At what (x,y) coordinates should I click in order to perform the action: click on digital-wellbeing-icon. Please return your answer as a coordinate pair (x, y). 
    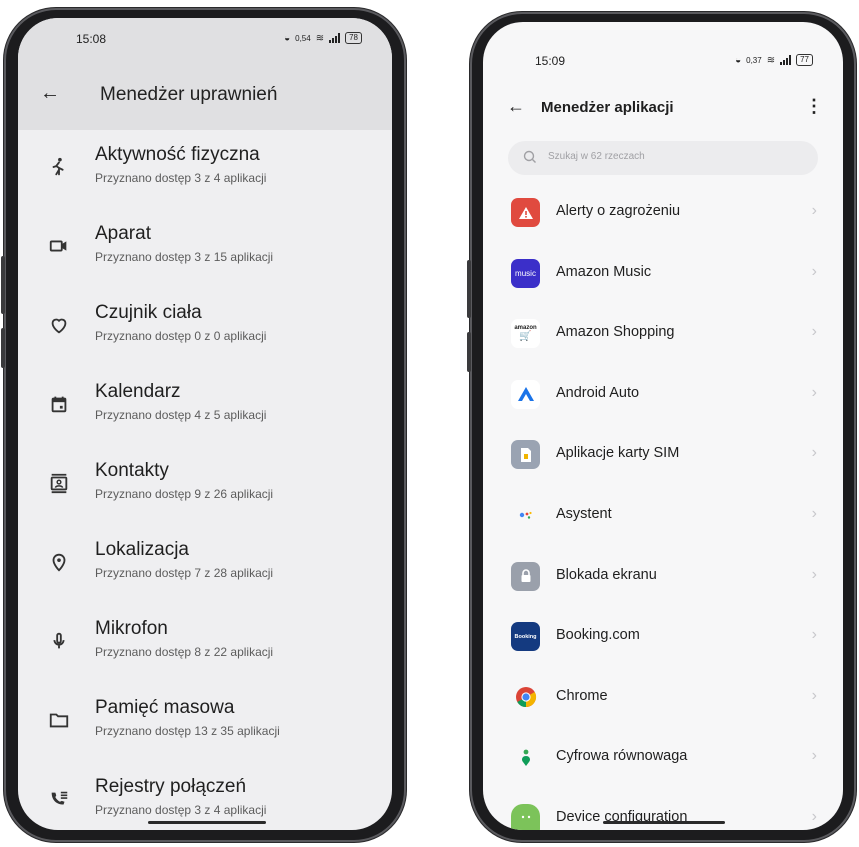
    Looking at the image, I should click on (525, 757).